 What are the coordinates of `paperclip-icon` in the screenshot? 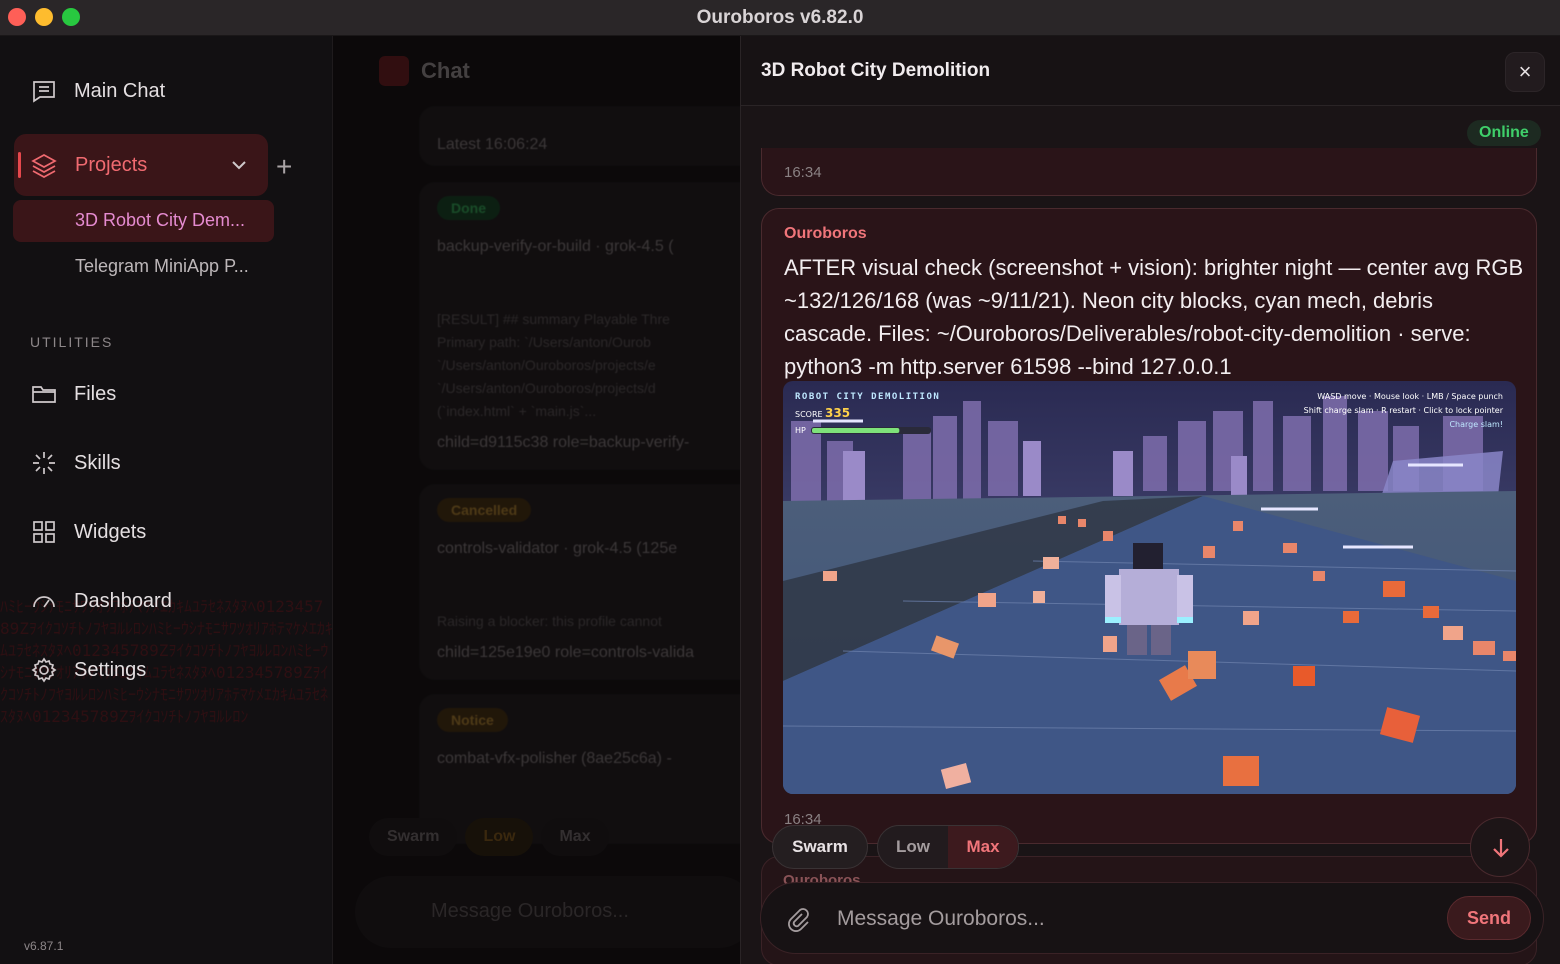 It's located at (797, 919).